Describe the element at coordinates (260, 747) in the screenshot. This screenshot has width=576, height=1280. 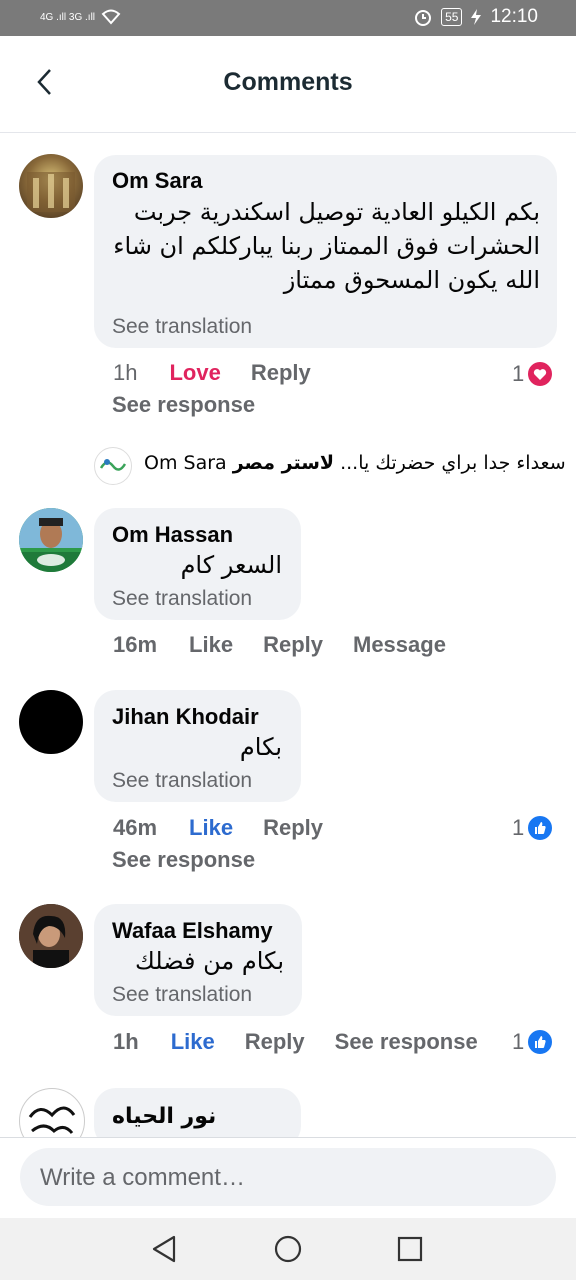
I see `comment-text: بكام` at that location.